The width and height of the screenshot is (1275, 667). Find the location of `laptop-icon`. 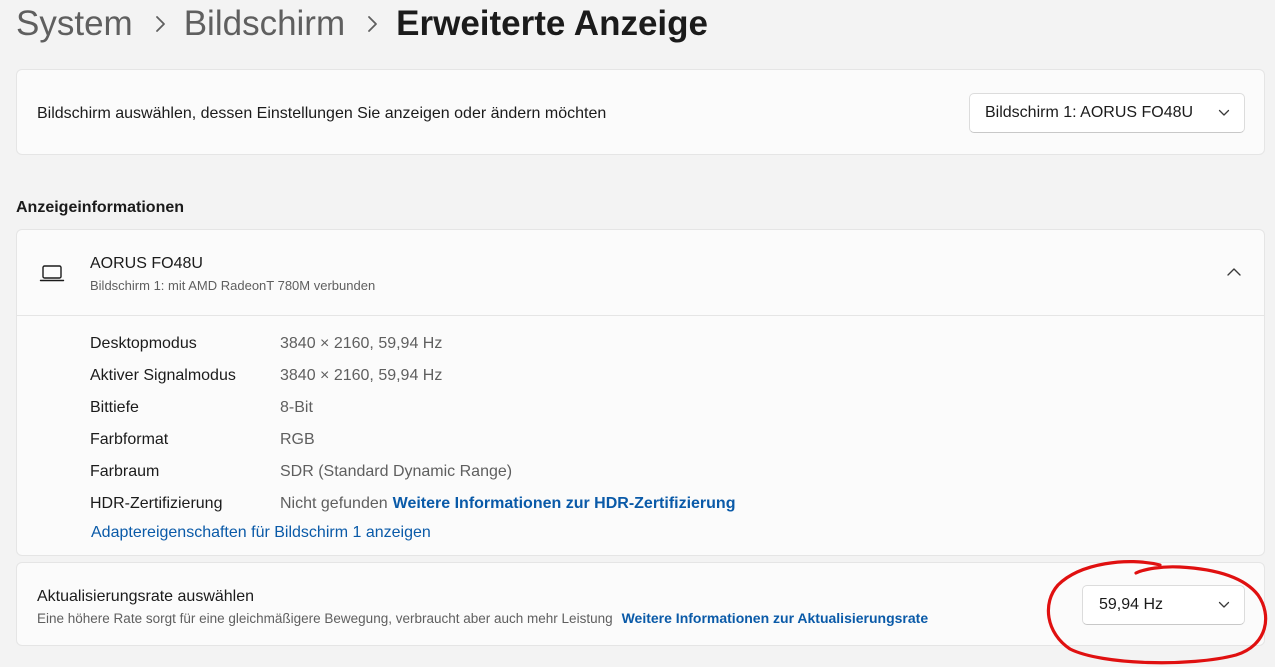

laptop-icon is located at coordinates (52, 273).